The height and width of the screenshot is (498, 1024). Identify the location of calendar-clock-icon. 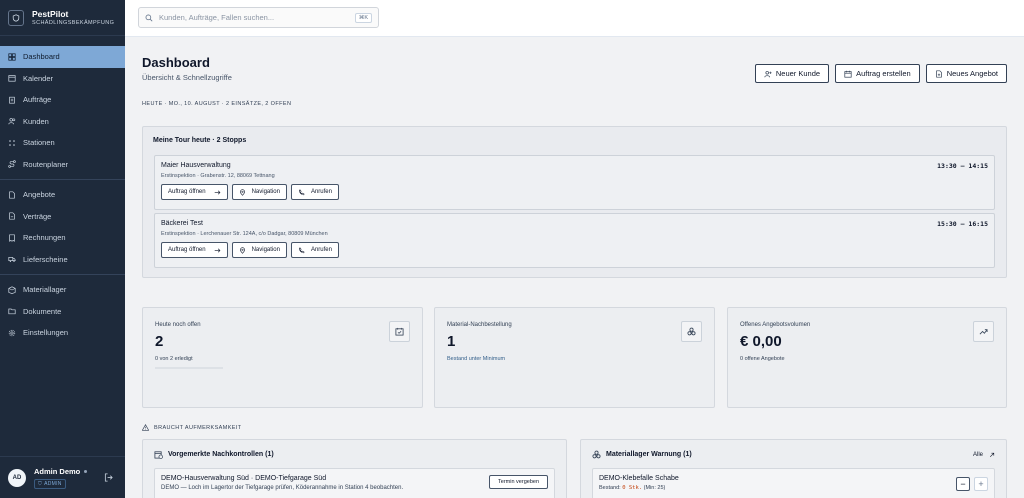
(158, 455).